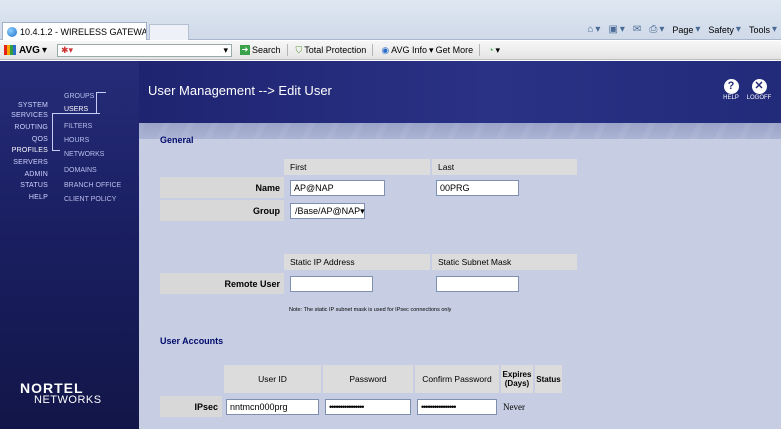  Describe the element at coordinates (266, 211) in the screenshot. I see `group-label: Group` at that location.